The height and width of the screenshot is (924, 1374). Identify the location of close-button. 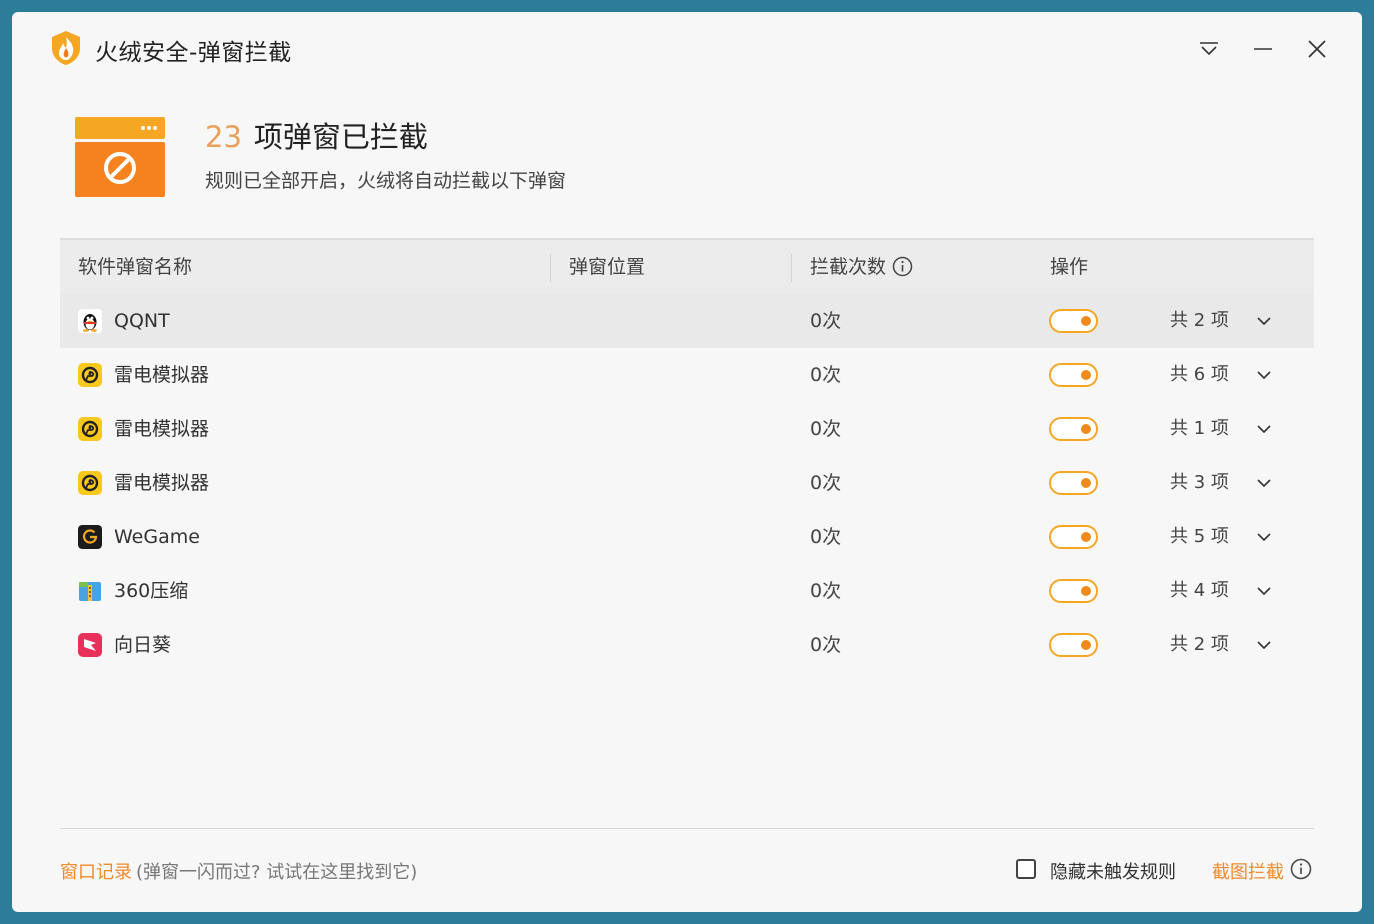
(1317, 49).